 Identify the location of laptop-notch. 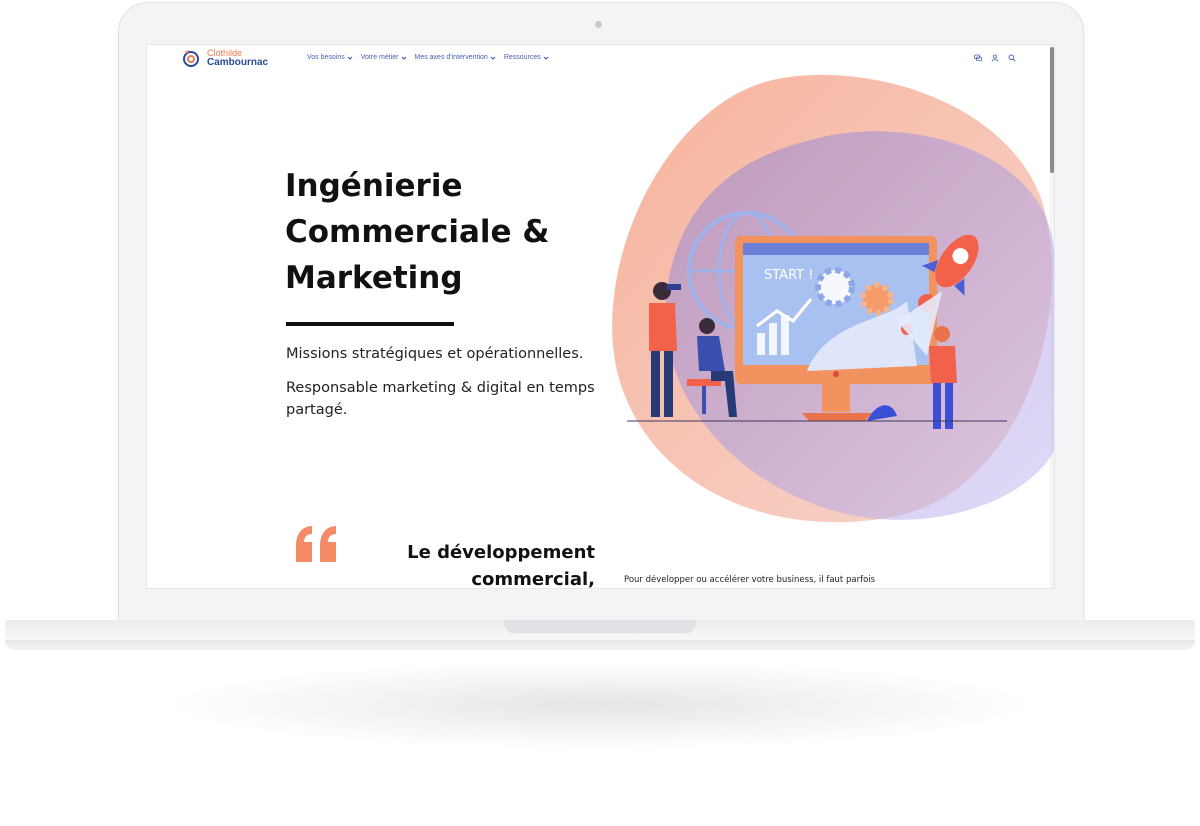
(600, 626).